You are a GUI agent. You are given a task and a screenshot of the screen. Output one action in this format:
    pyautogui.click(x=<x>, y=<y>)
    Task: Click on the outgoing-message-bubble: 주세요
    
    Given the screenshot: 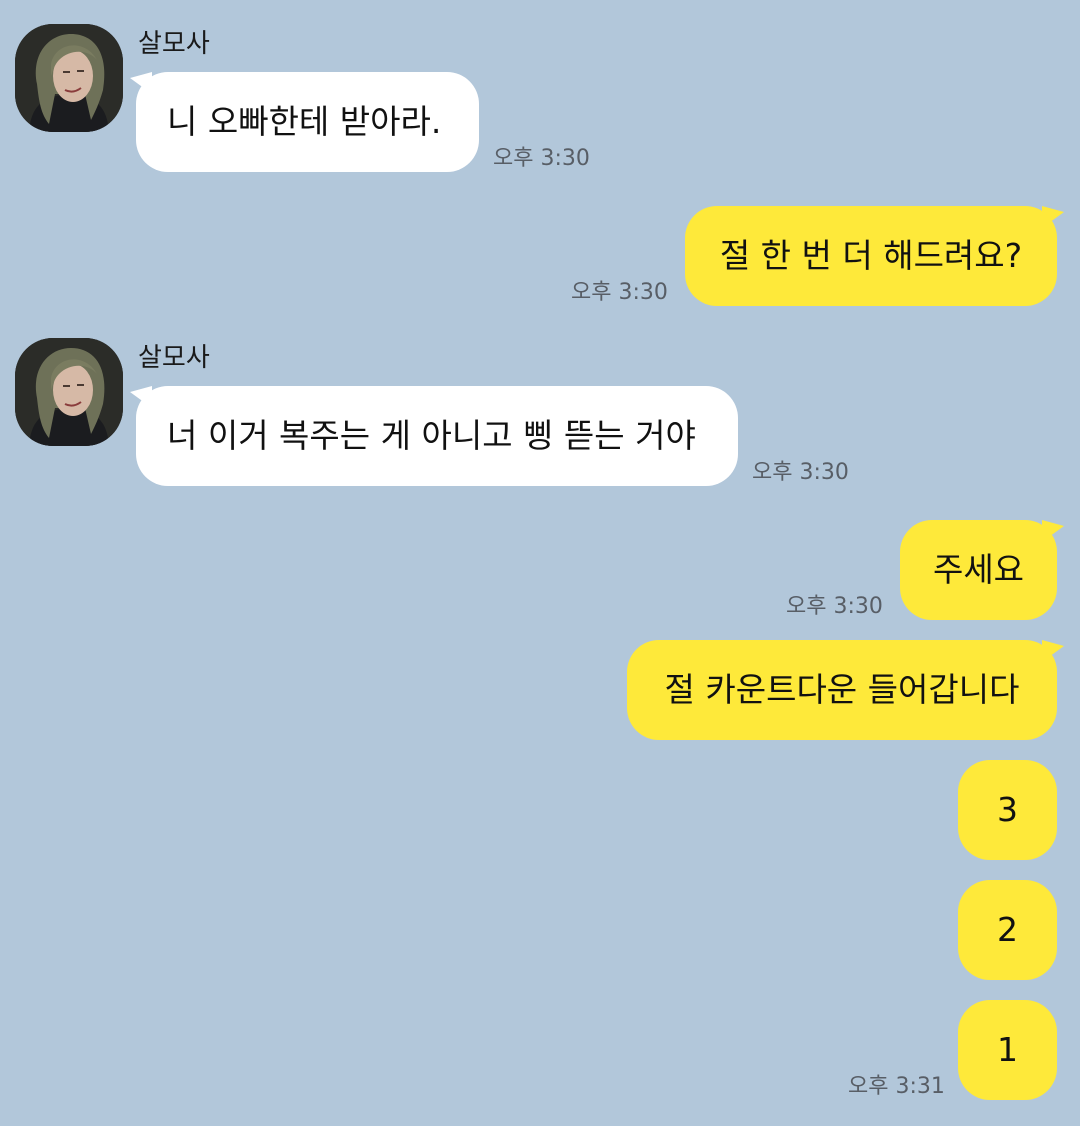 What is the action you would take?
    pyautogui.click(x=978, y=570)
    